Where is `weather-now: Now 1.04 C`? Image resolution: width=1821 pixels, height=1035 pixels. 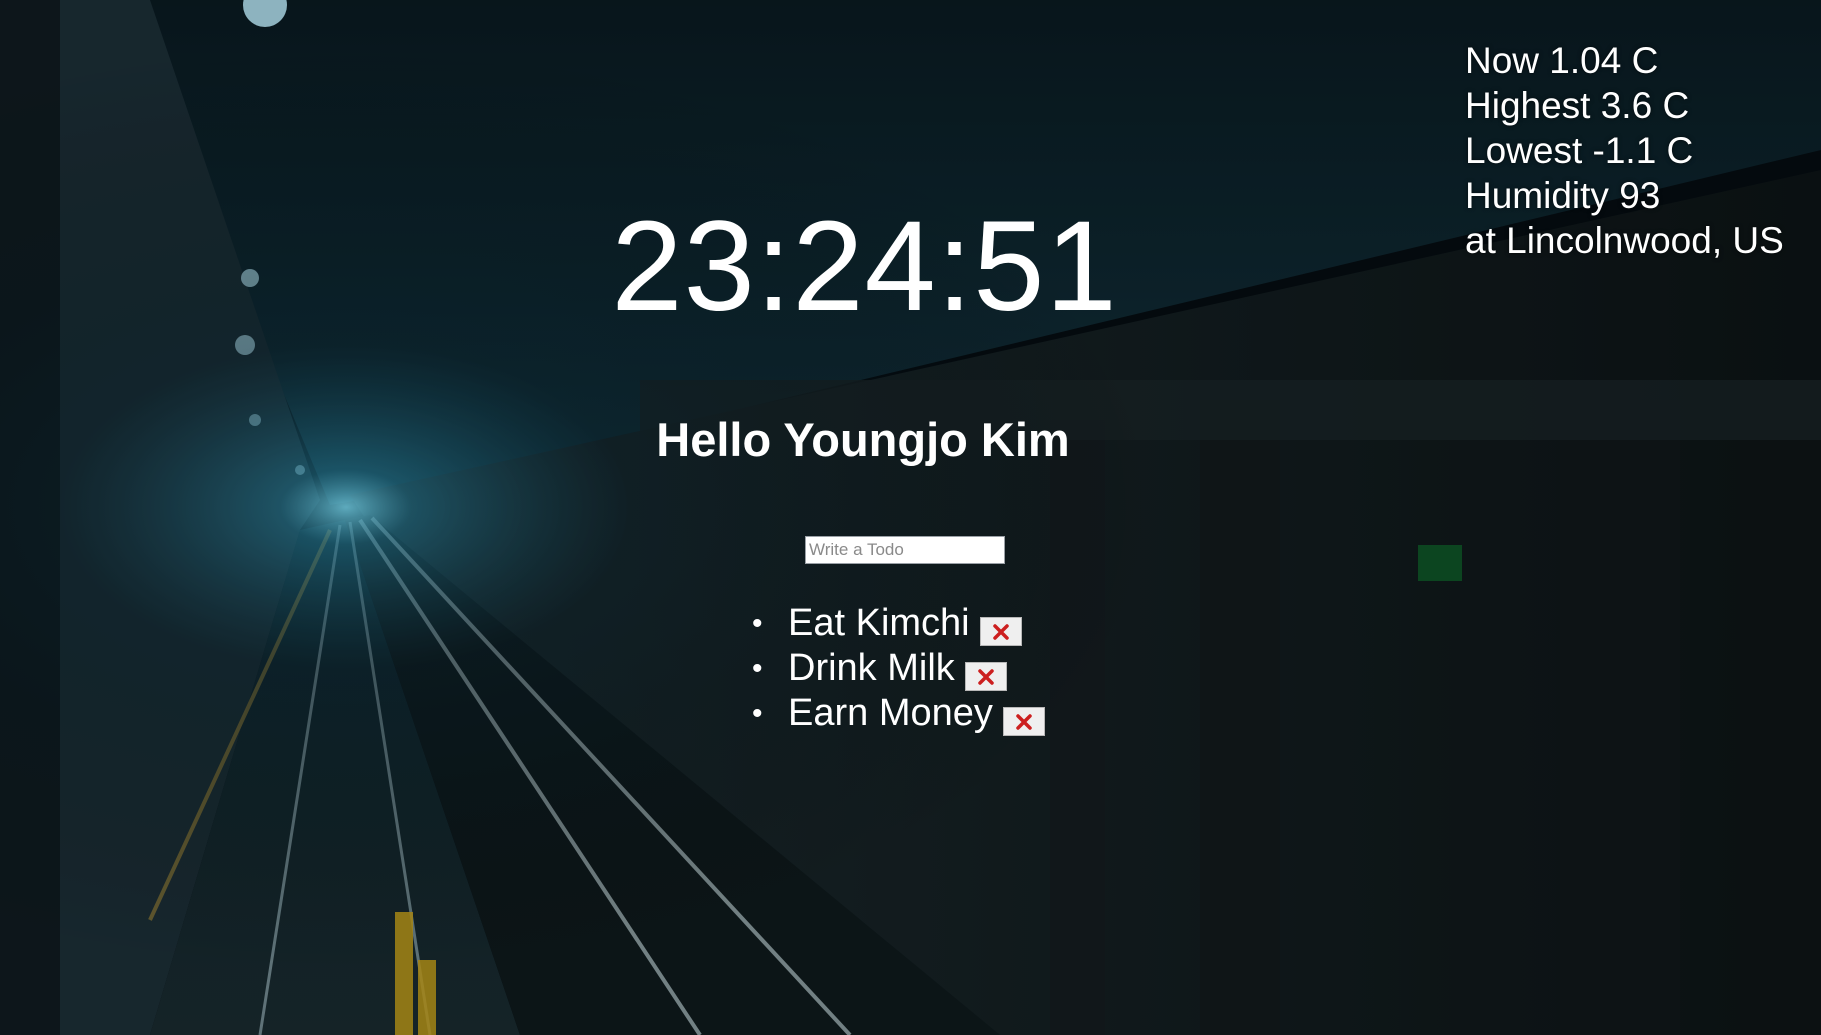
weather-now: Now 1.04 C is located at coordinates (1562, 60).